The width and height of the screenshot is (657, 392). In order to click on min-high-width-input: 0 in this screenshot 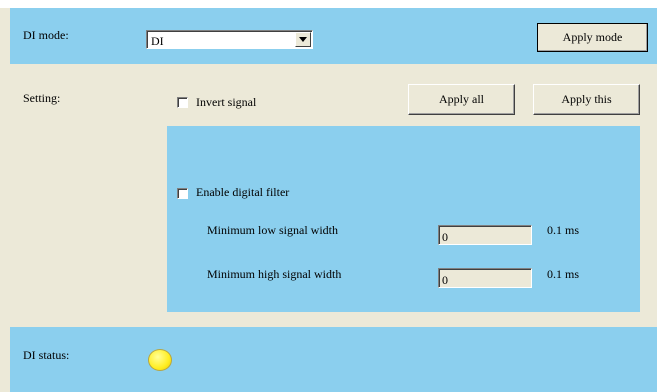, I will do `click(485, 278)`.